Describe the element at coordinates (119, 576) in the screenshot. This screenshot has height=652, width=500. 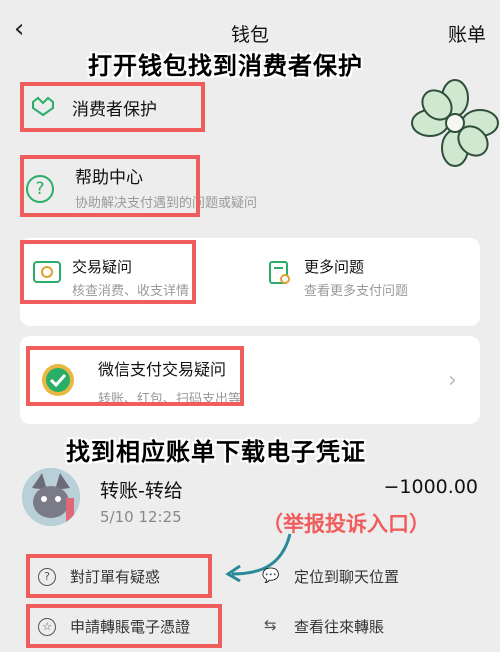
I see `highlight-order-doubt` at that location.